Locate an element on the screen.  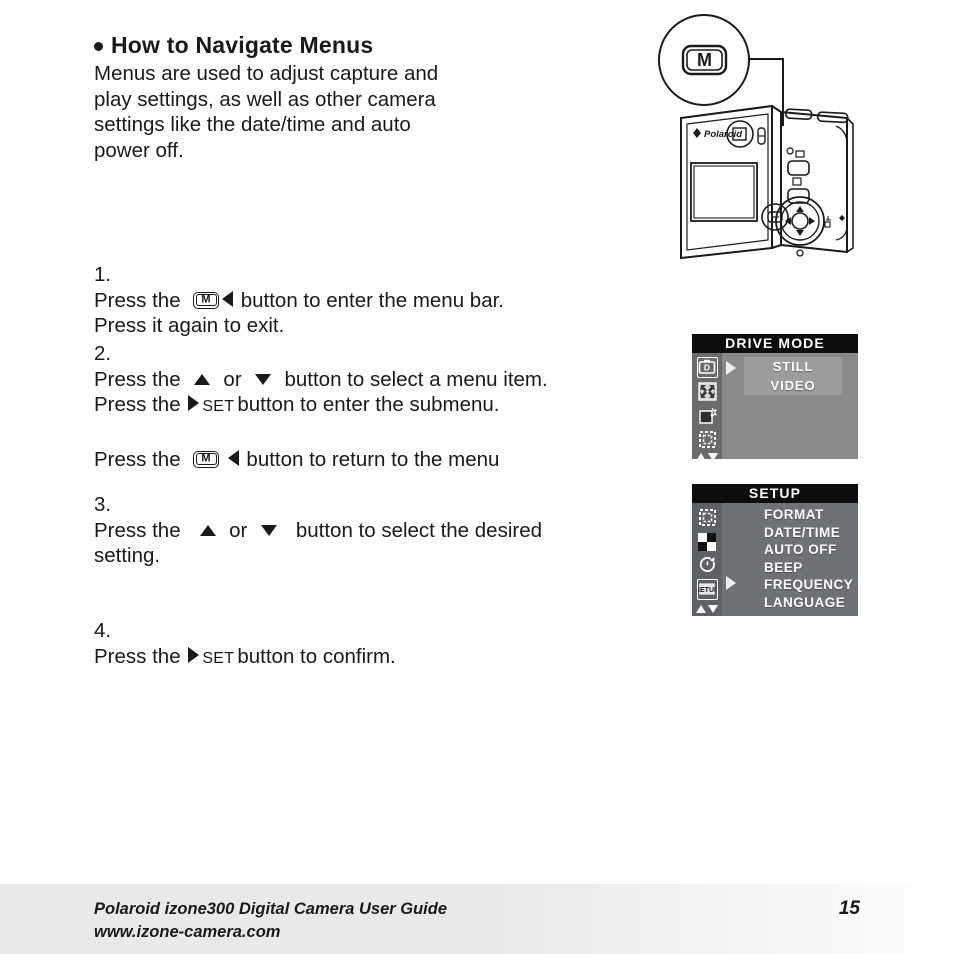
option-auto-off: AUTO OFF is located at coordinates (808, 550).